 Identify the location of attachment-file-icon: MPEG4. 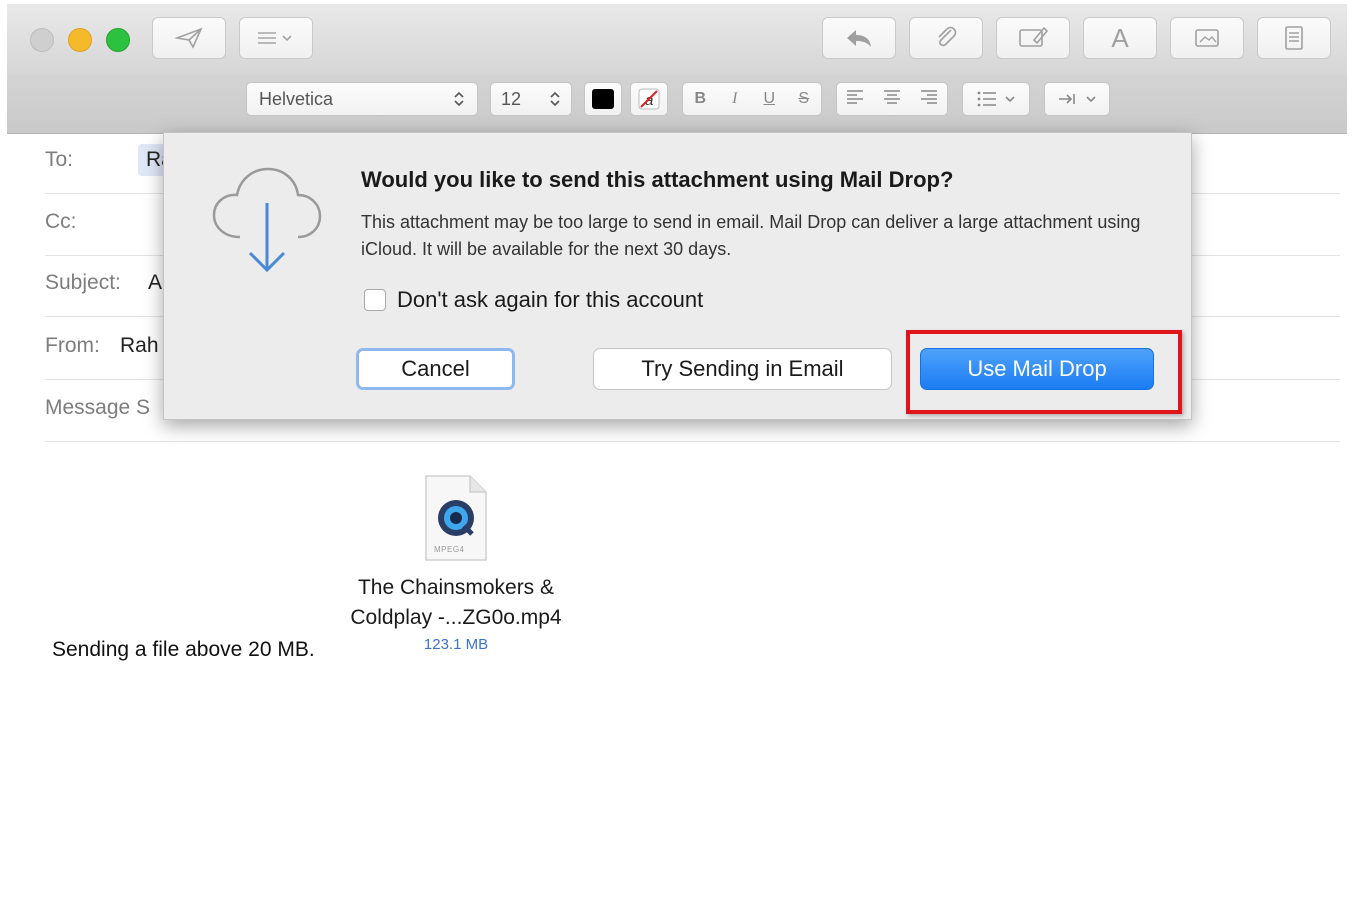
(456, 518).